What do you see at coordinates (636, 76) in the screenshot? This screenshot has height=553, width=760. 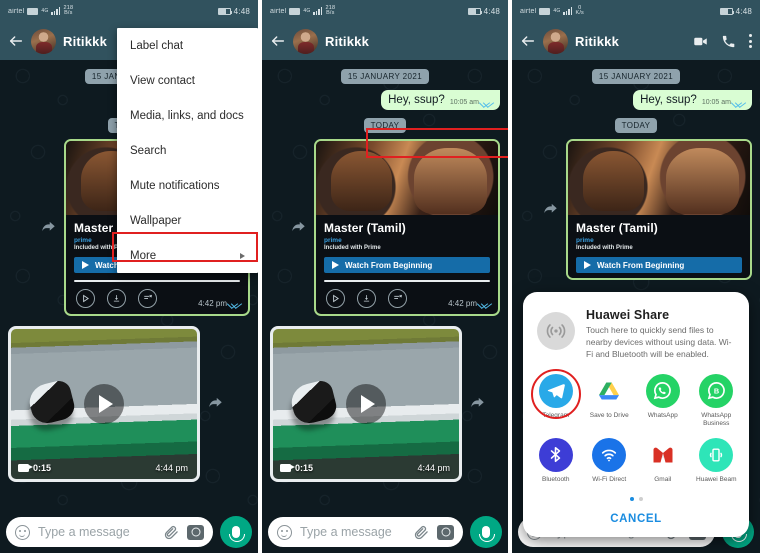 I see `date-chip: 15 JANUARY 2021` at bounding box center [636, 76].